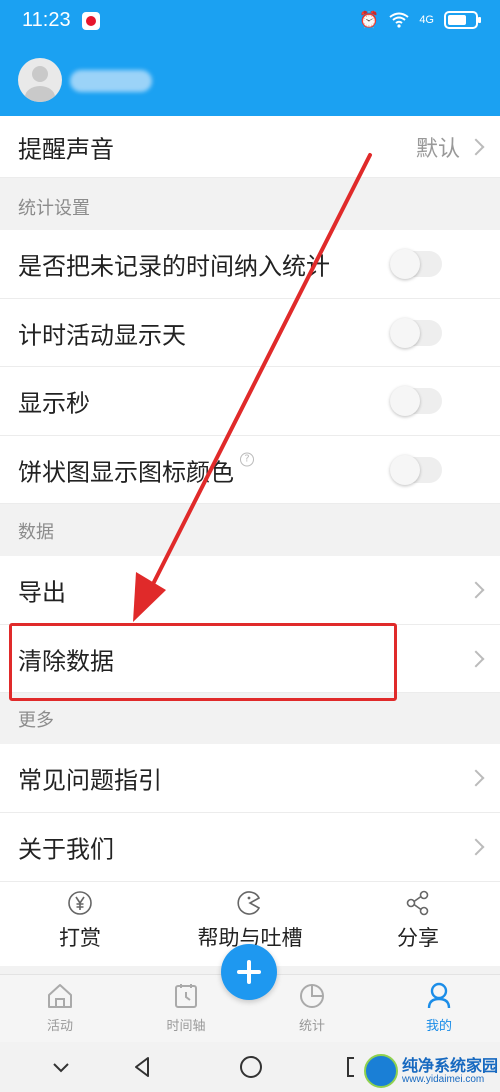 The height and width of the screenshot is (1092, 500). What do you see at coordinates (438, 1026) in the screenshot?
I see `tab-label: 我的` at bounding box center [438, 1026].